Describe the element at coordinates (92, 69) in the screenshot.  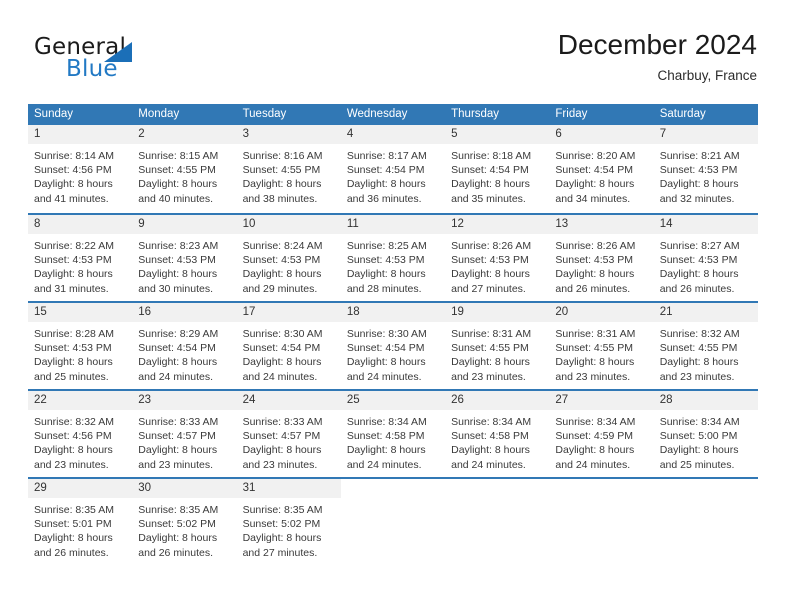
I see `logo-text-blue: Blue` at that location.